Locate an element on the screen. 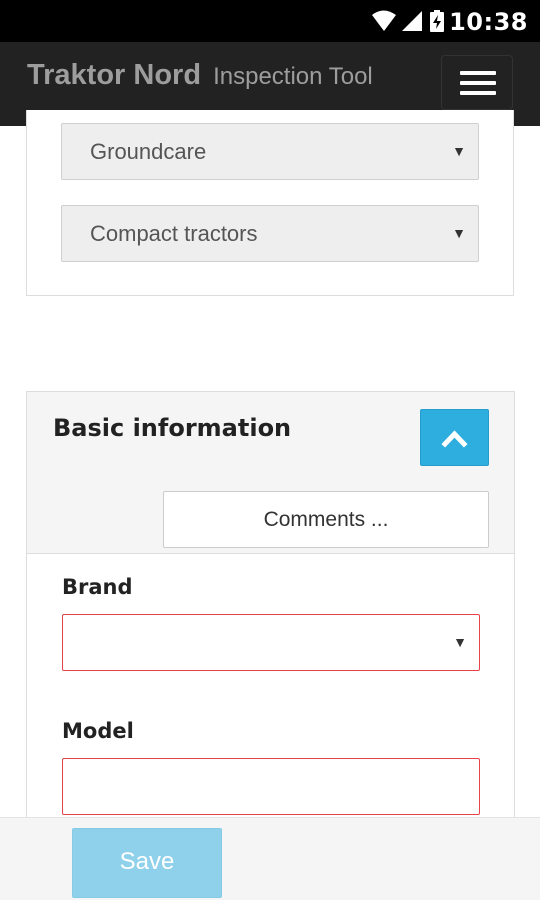 This screenshot has height=900, width=540. model-label: Model is located at coordinates (98, 731).